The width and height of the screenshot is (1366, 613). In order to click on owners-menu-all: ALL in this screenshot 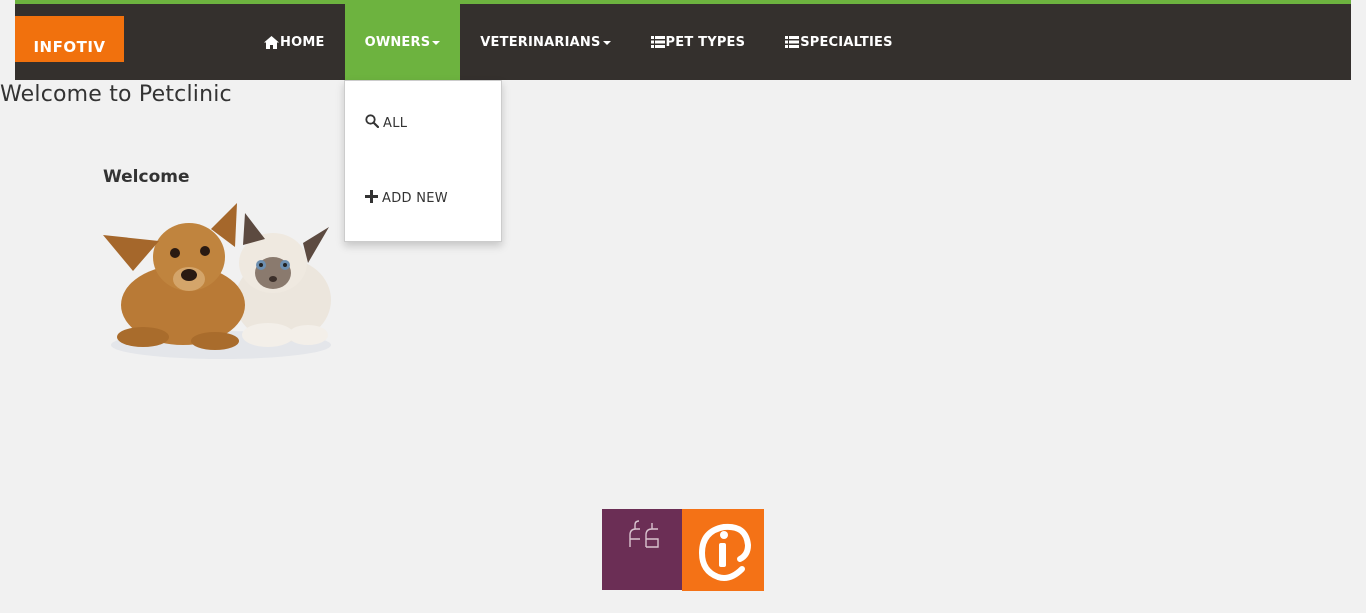, I will do `click(386, 123)`.